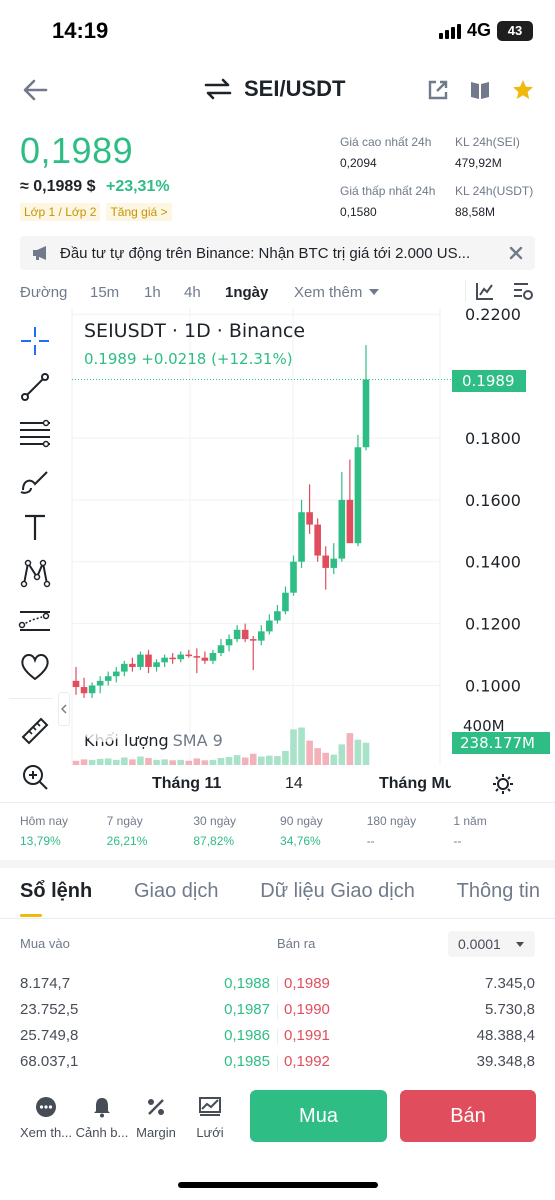 The image size is (555, 1200). I want to click on chevron-left-icon, so click(64, 709).